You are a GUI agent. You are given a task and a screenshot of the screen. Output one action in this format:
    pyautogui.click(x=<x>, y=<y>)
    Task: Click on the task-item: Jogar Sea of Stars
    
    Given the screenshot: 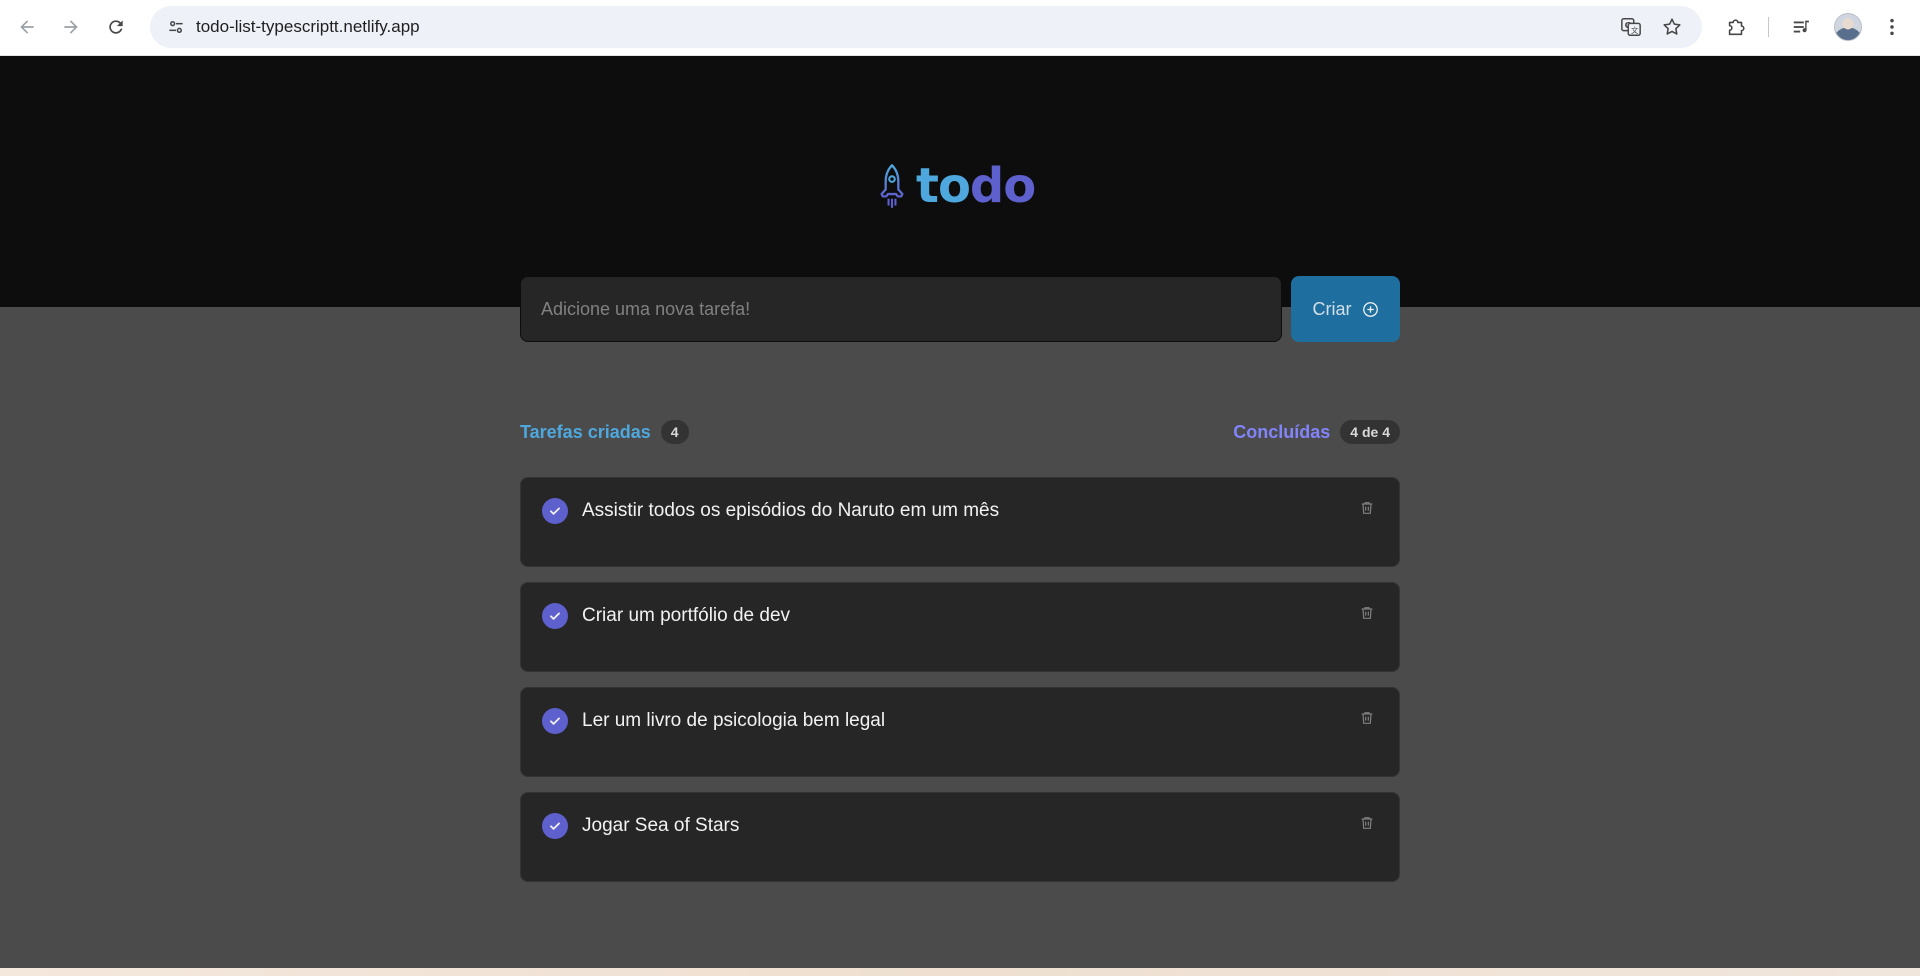 What is the action you would take?
    pyautogui.click(x=960, y=837)
    